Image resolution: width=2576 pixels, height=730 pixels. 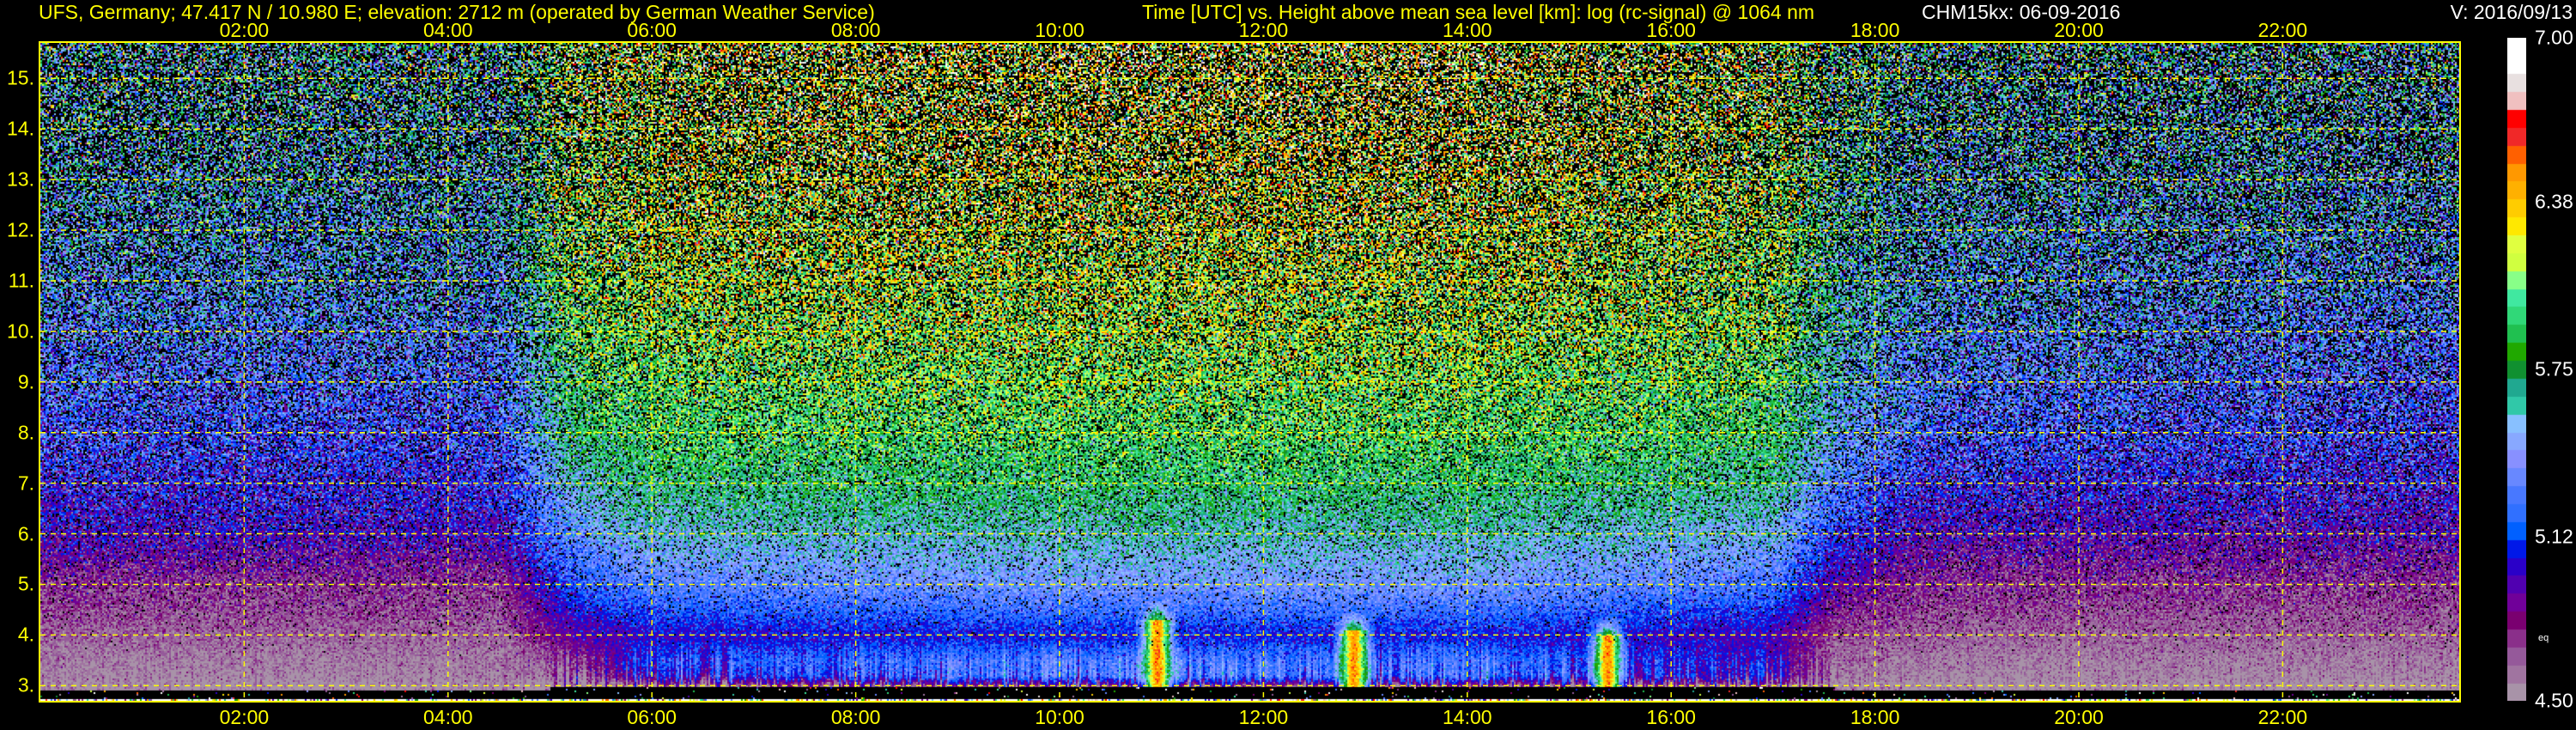 What do you see at coordinates (652, 717) in the screenshot?
I see `x-tick-label-bottom: 06:00` at bounding box center [652, 717].